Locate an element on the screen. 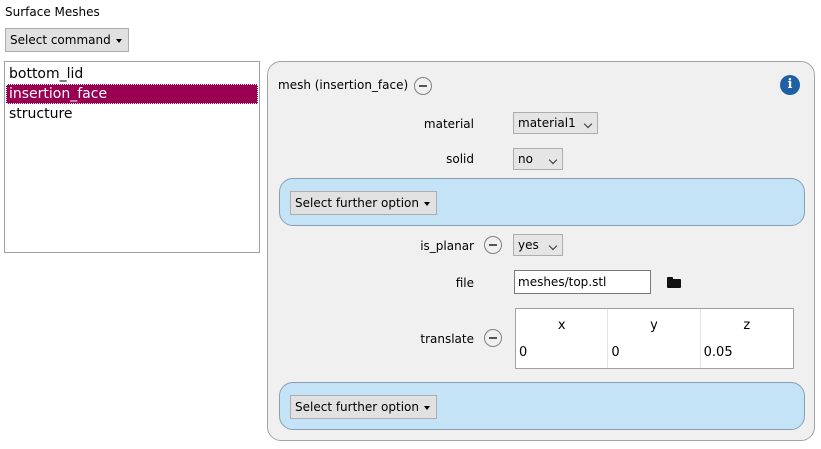 The width and height of the screenshot is (821, 449). is-planar-select: yes is located at coordinates (538, 245).